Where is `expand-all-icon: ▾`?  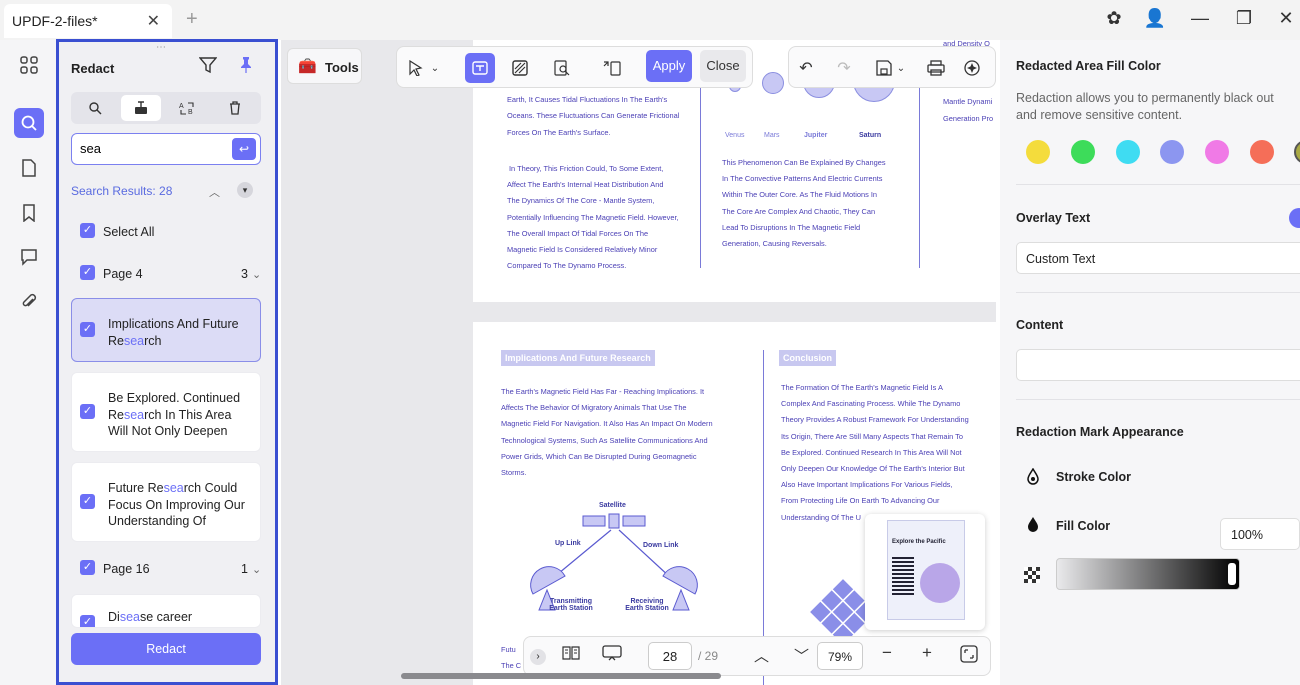 expand-all-icon: ▾ is located at coordinates (245, 190).